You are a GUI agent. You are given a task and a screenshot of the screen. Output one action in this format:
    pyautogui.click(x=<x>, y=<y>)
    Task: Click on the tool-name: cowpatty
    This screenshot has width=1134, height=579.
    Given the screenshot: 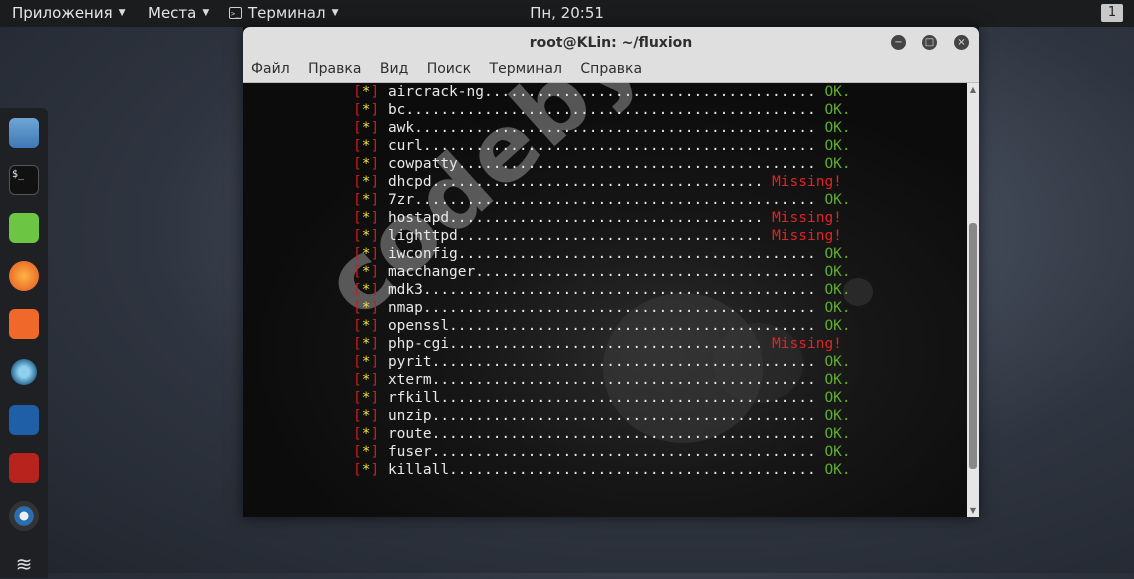 What is the action you would take?
    pyautogui.click(x=422, y=164)
    